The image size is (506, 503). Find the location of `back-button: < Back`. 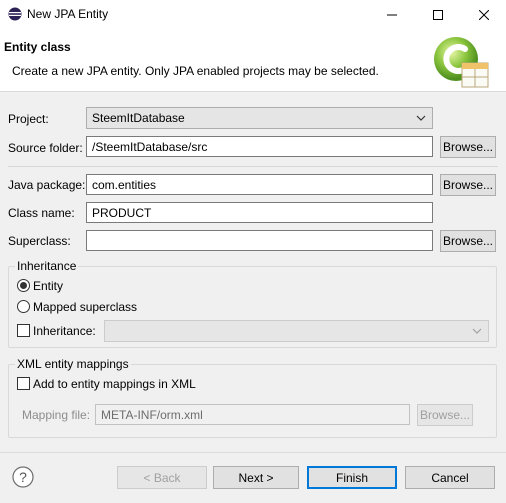

back-button: < Back is located at coordinates (162, 477).